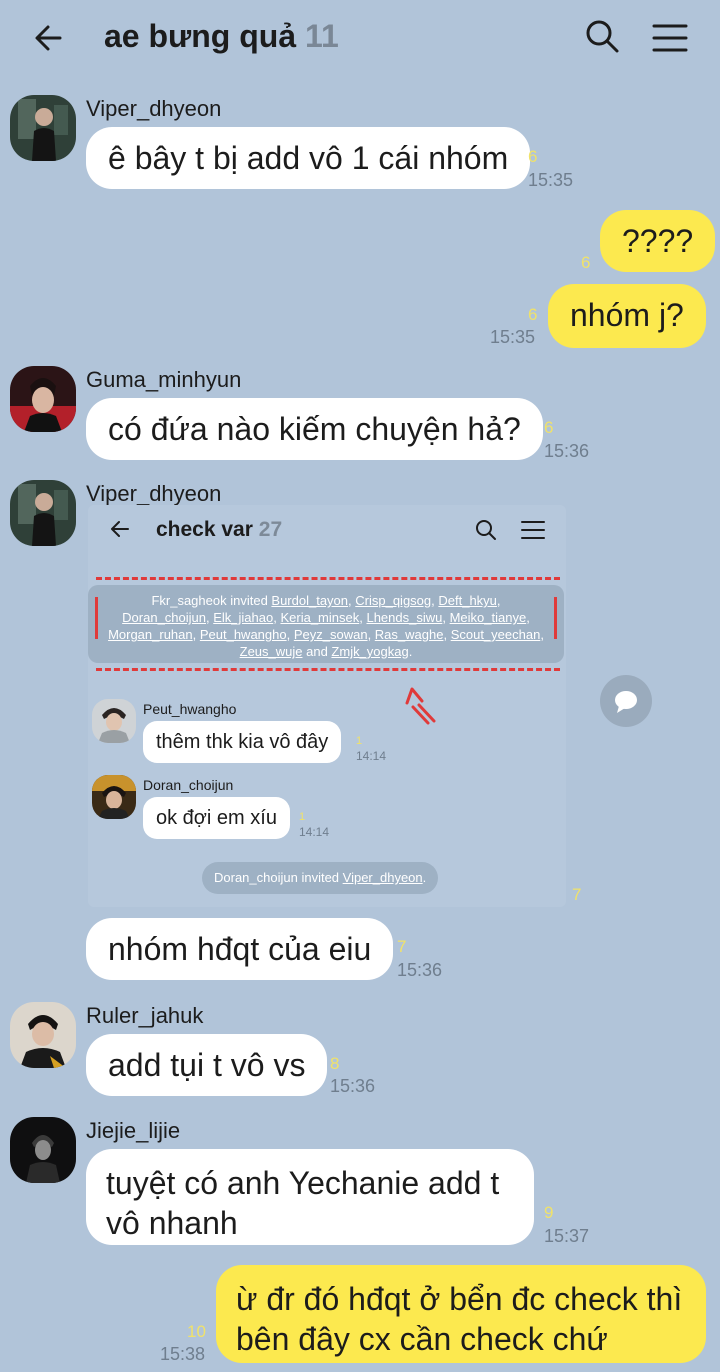 The image size is (720, 1372). What do you see at coordinates (421, 709) in the screenshot?
I see `red-arrow-icon` at bounding box center [421, 709].